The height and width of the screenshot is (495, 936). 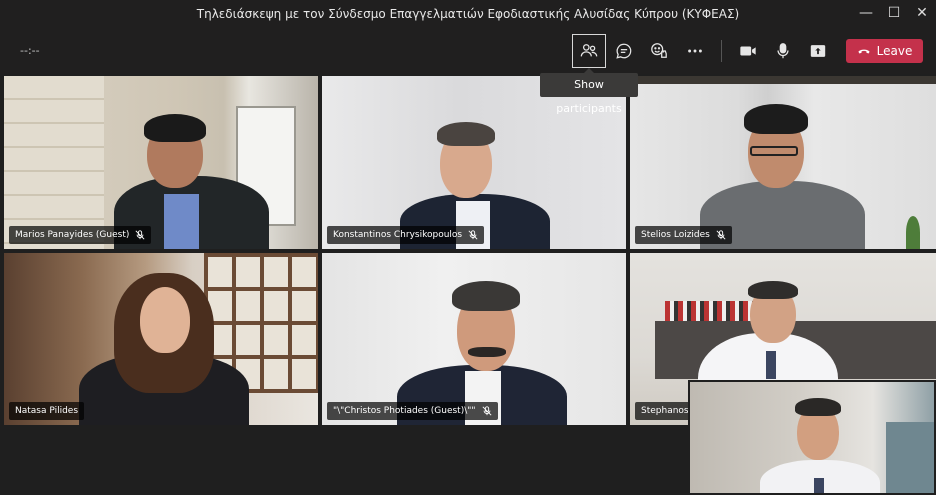 I want to click on raise-hand-icon, so click(x=659, y=50).